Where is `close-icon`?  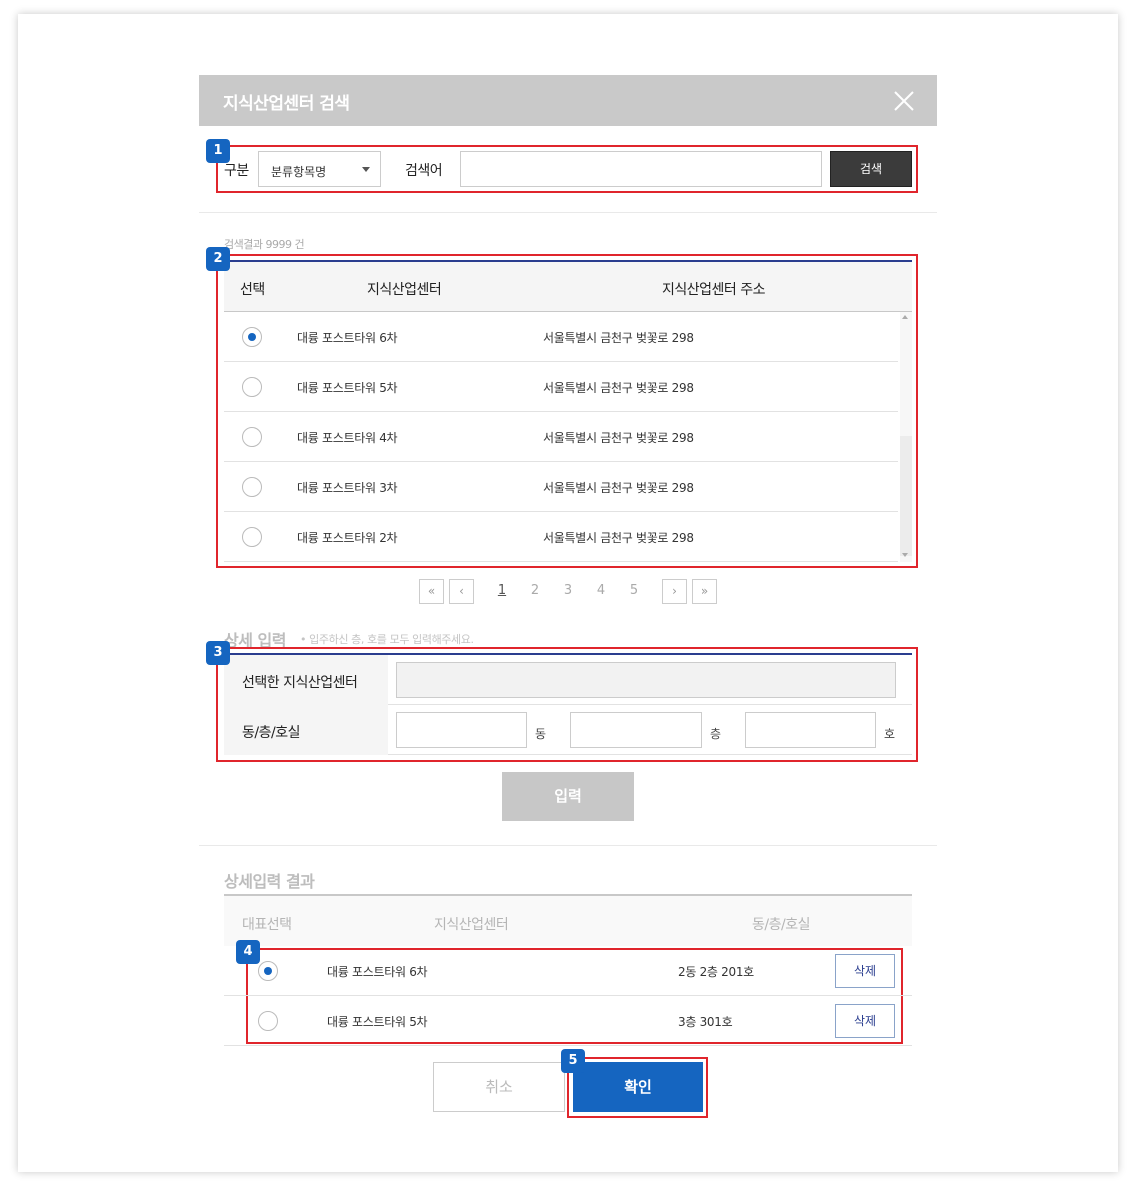 close-icon is located at coordinates (904, 101).